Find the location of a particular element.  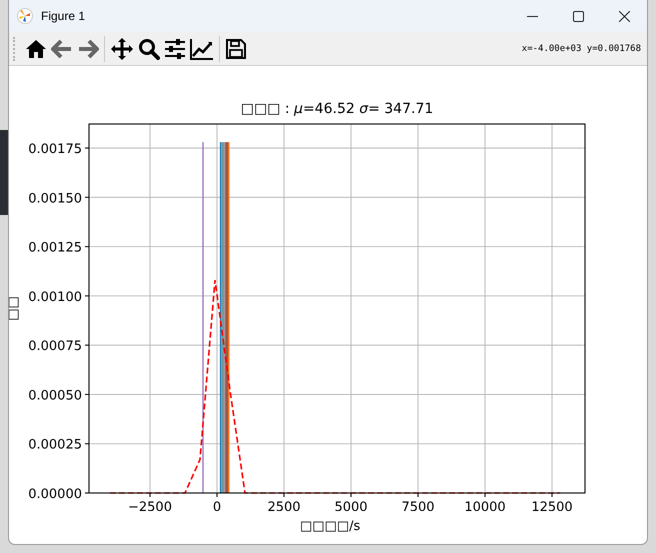

y-tick-label: 0.00000 is located at coordinates (55, 494).